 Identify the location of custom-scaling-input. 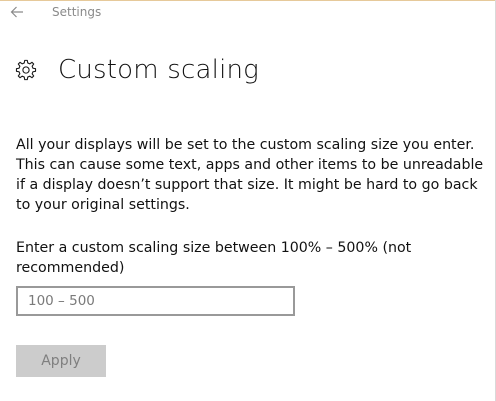
(155, 301).